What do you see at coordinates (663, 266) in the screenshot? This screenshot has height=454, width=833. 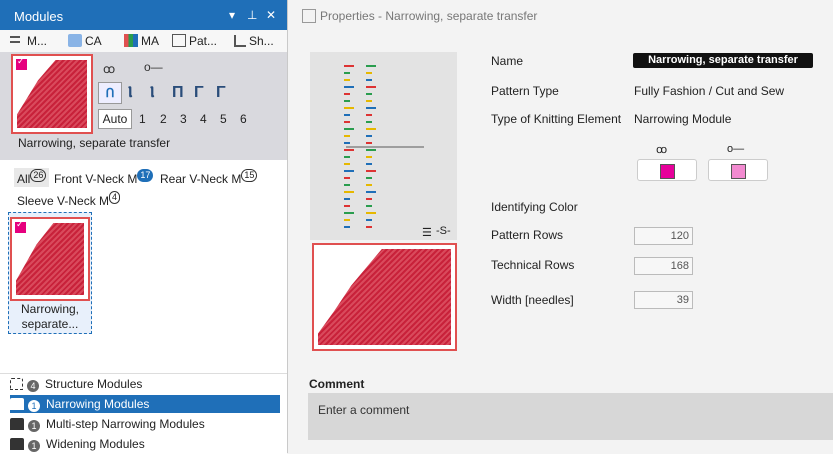 I see `technical-rows-field: 168` at bounding box center [663, 266].